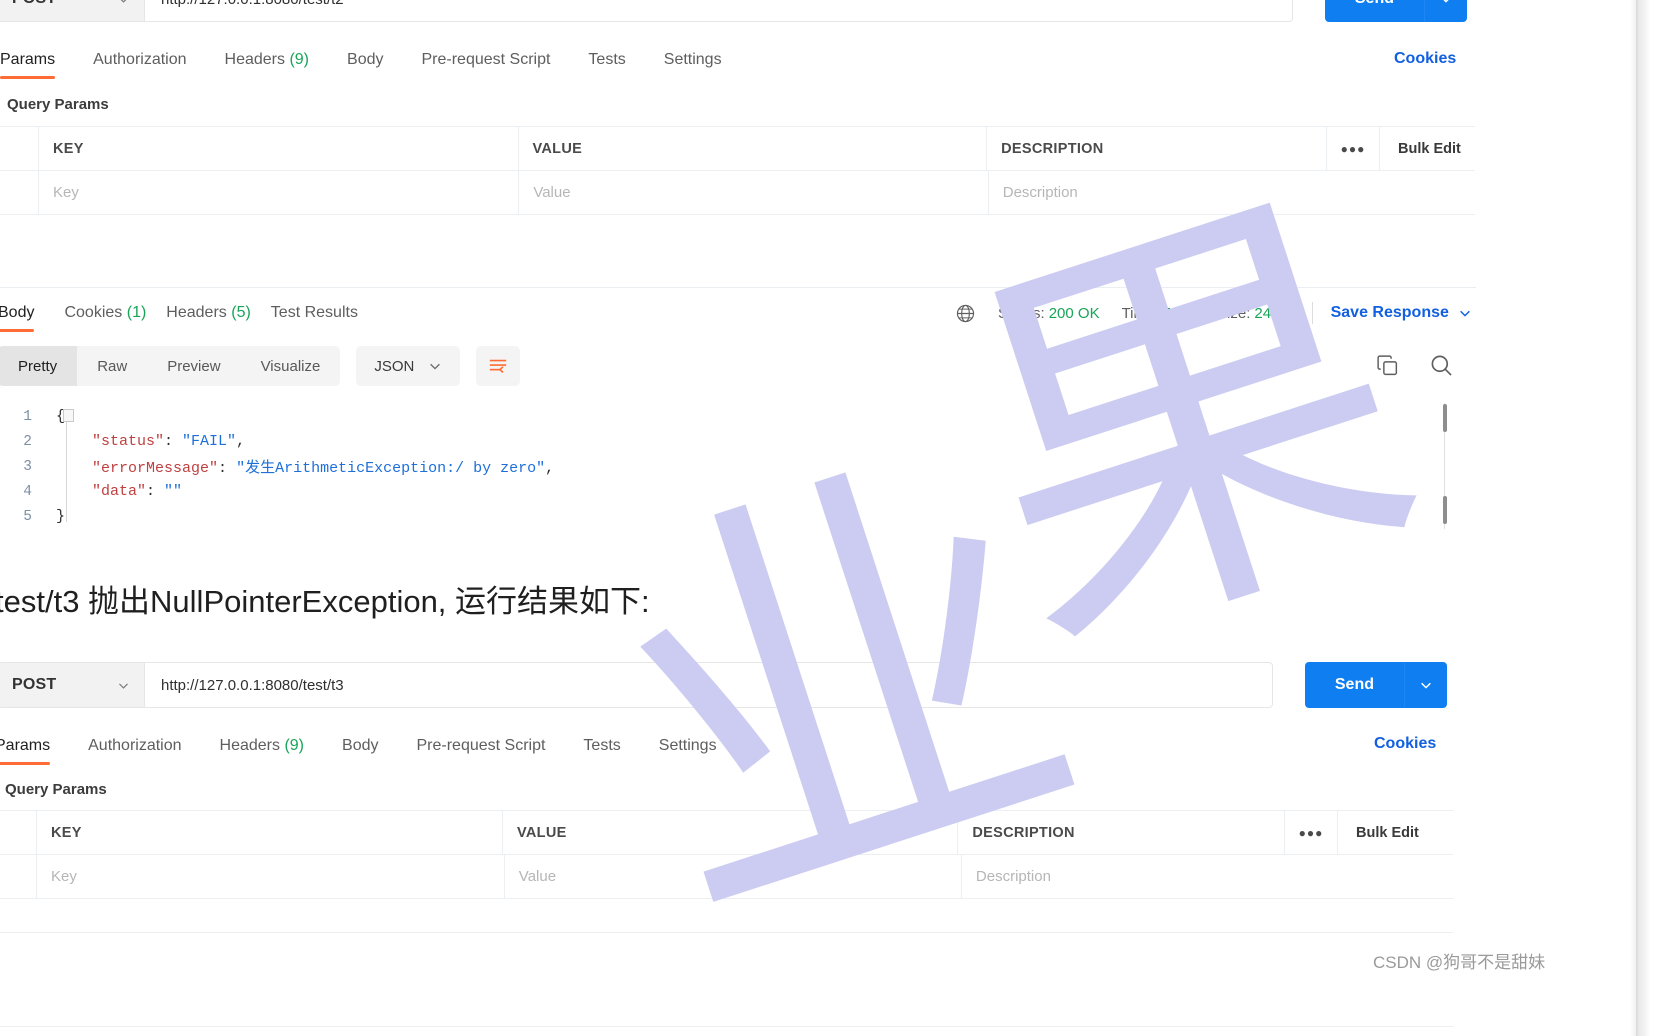  I want to click on tab-authorization-top: Authorization, so click(139, 63).